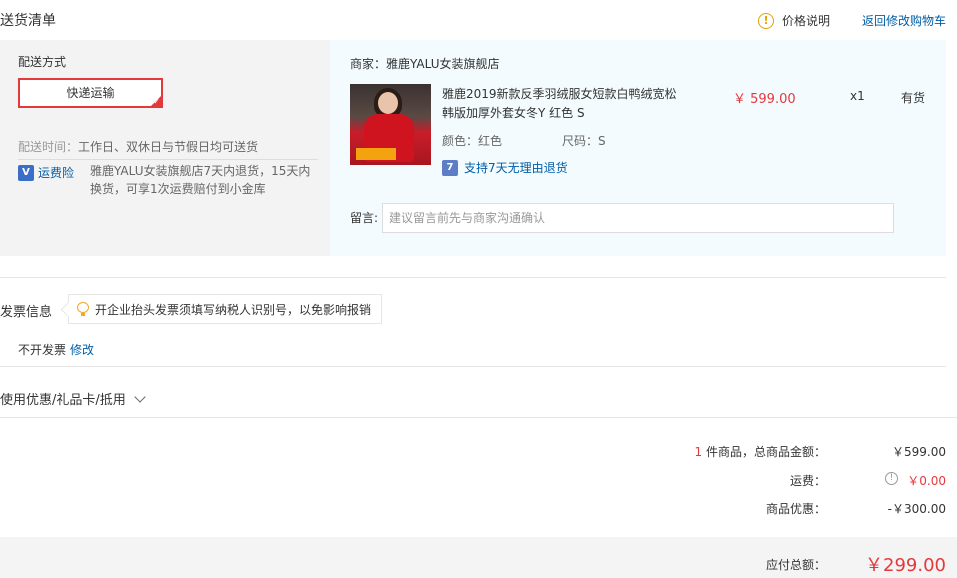 This screenshot has width=957, height=578. What do you see at coordinates (807, 481) in the screenshot?
I see `freight-label: 运费：` at bounding box center [807, 481].